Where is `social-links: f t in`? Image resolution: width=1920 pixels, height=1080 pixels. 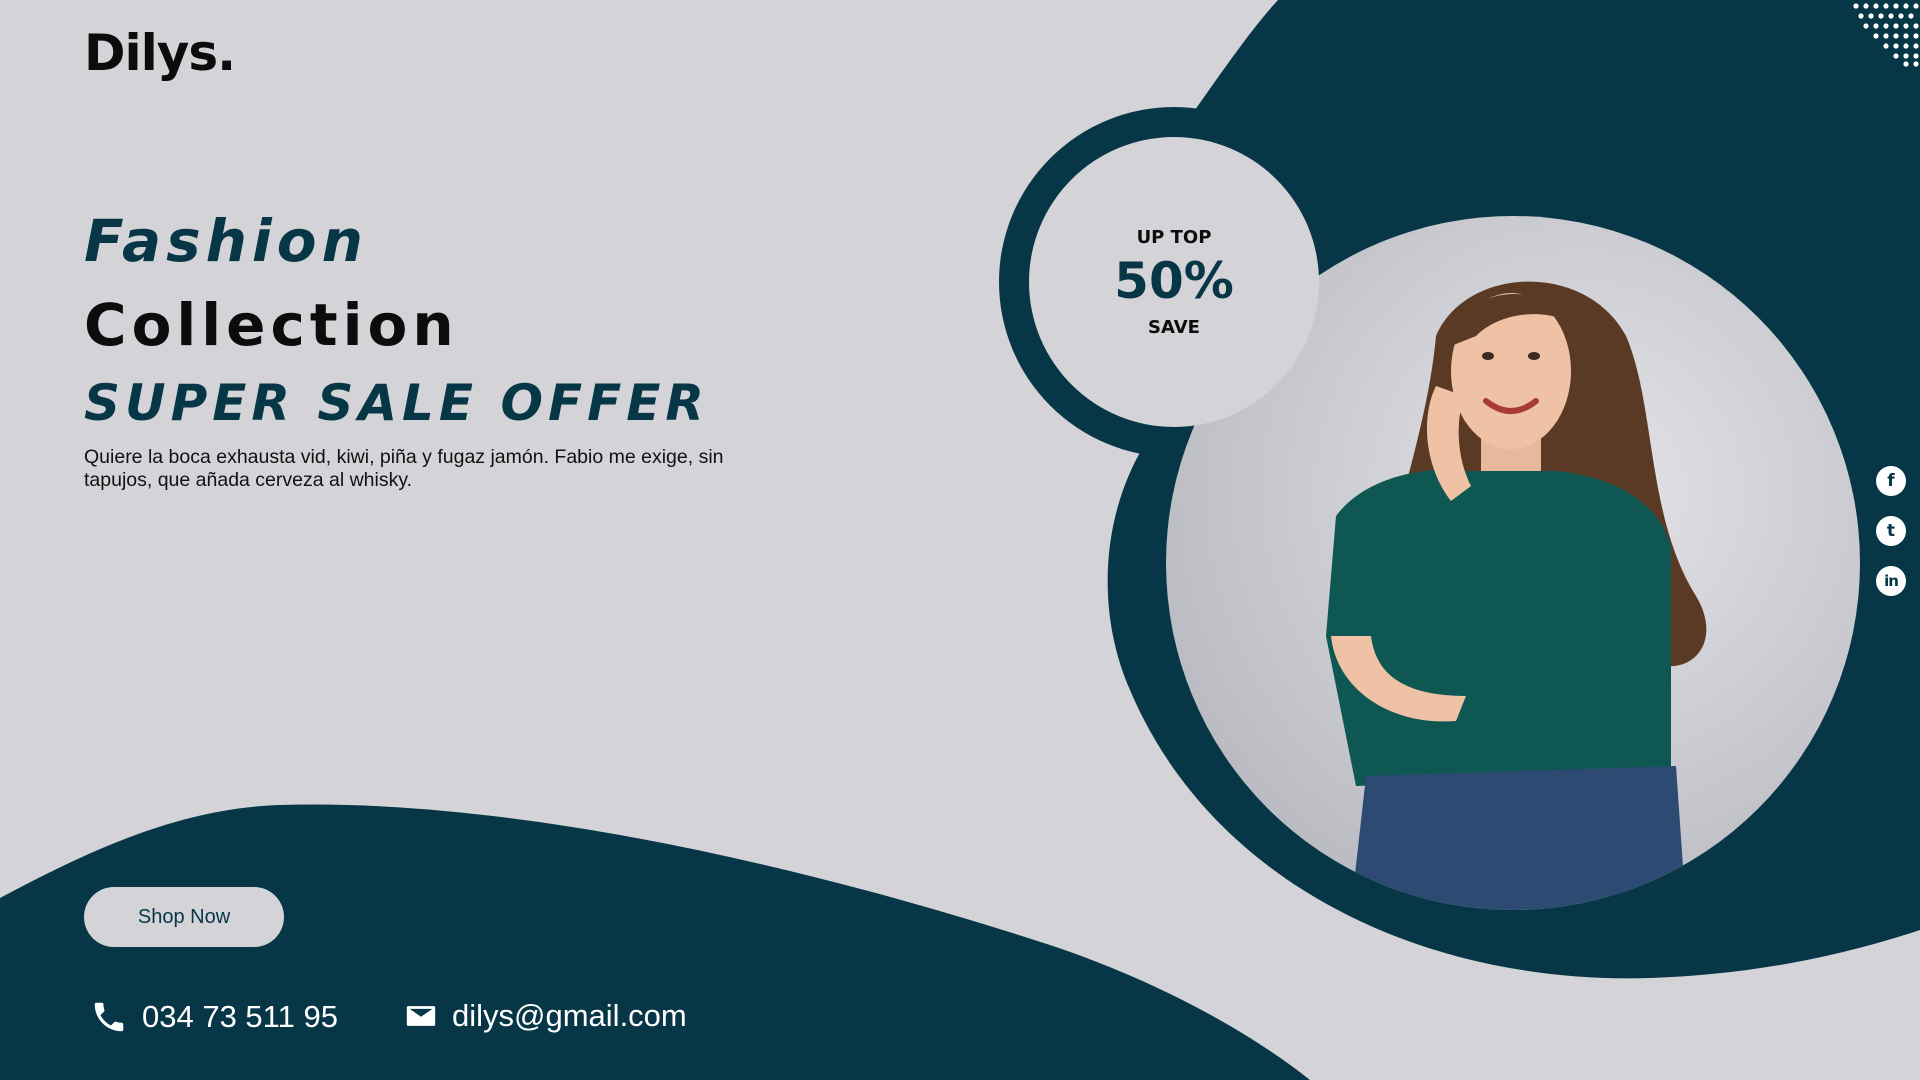 social-links: f t in is located at coordinates (1891, 531).